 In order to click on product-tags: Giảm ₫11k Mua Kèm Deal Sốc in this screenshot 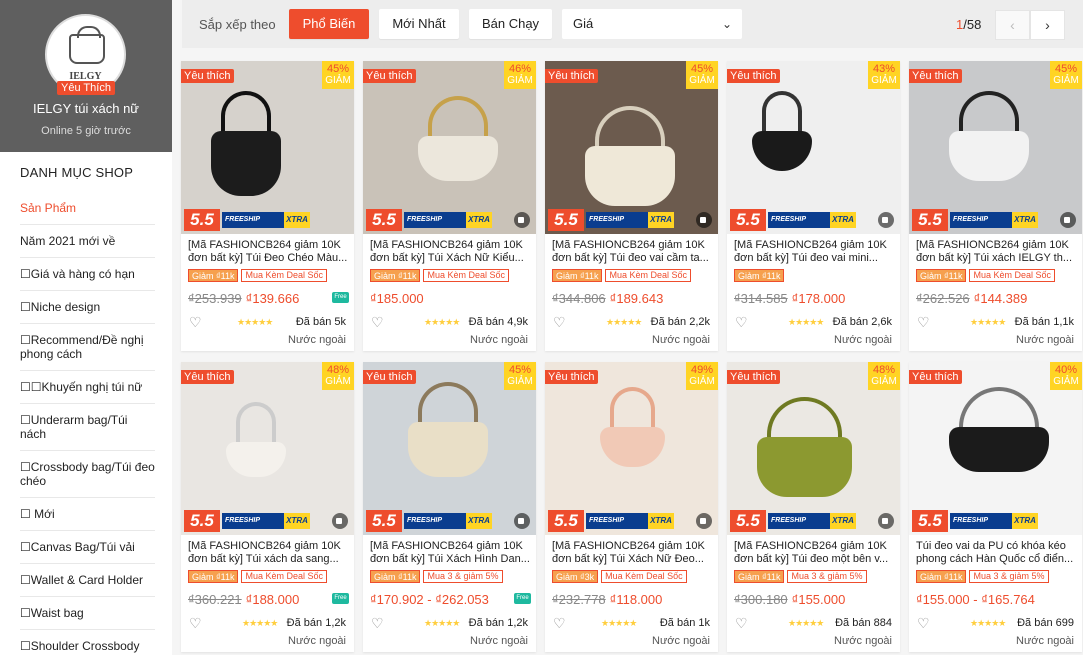, I will do `click(440, 276)`.